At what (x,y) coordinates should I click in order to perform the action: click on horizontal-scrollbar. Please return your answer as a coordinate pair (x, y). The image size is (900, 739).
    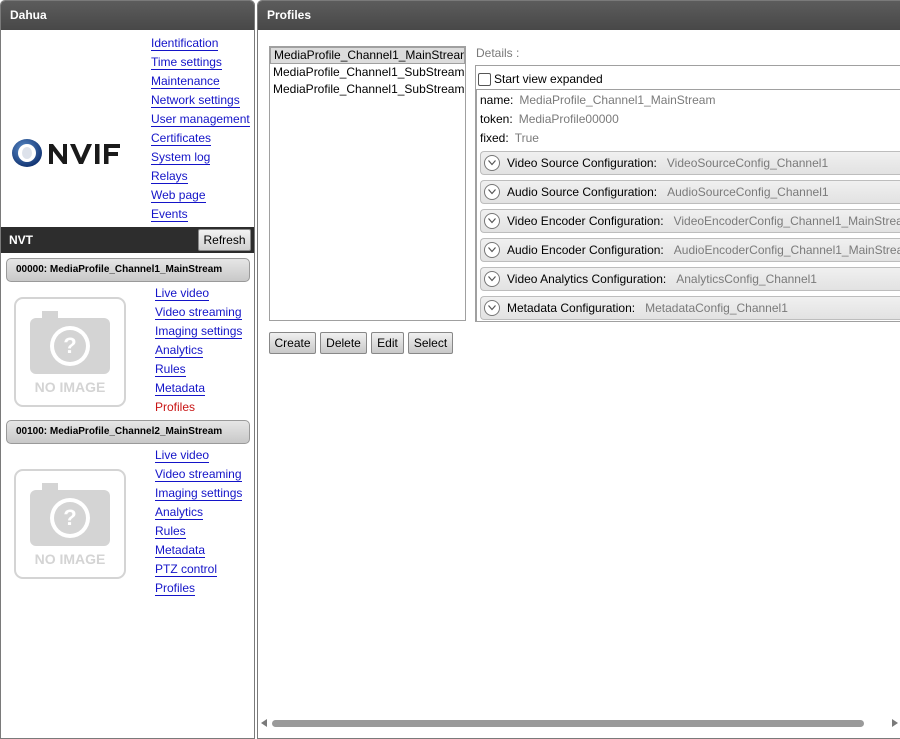
    Looking at the image, I should click on (579, 723).